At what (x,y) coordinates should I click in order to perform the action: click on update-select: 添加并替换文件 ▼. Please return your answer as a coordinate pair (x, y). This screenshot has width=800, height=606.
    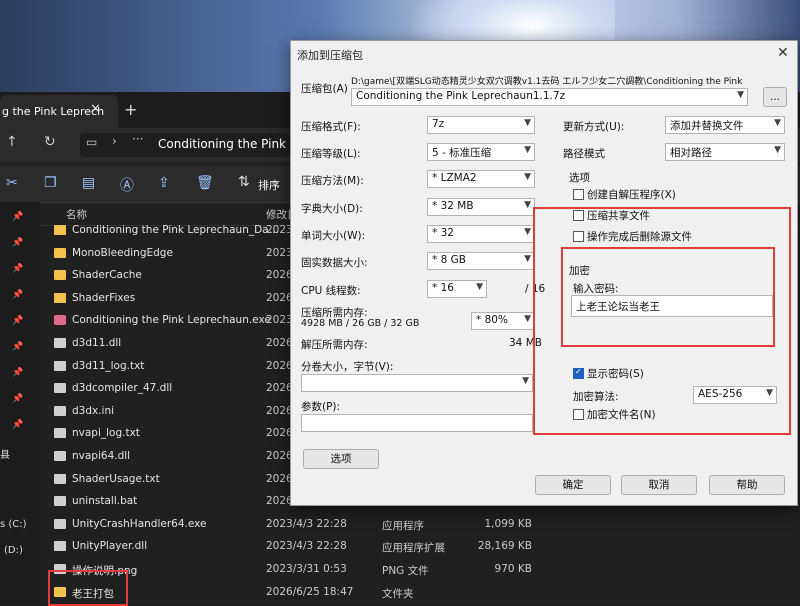
    Looking at the image, I should click on (725, 125).